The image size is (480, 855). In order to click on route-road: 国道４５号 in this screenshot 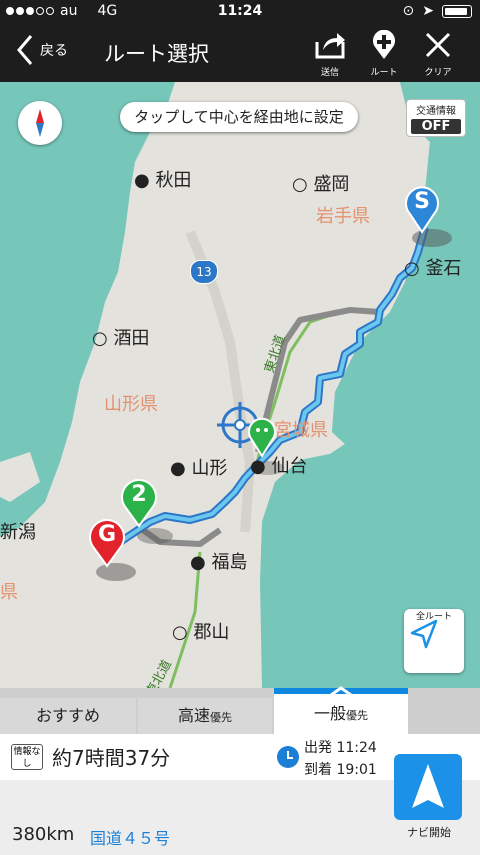, I will do `click(130, 838)`.